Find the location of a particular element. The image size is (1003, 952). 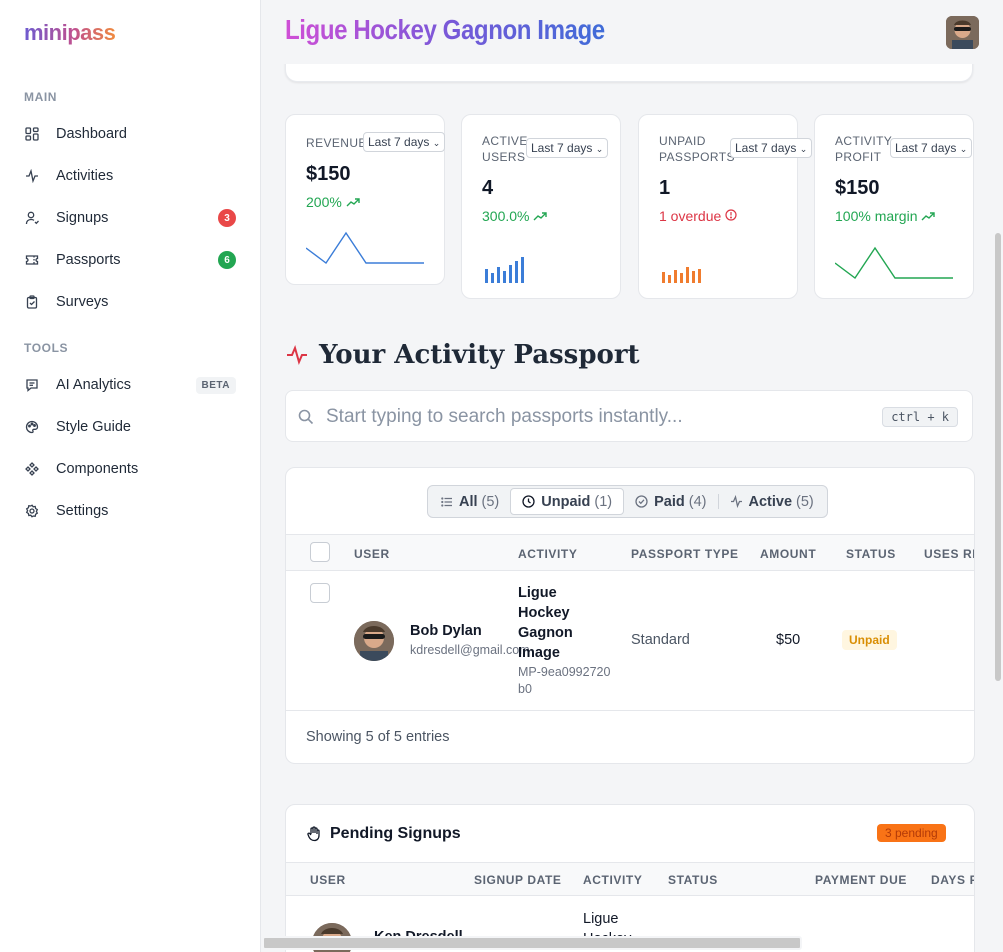

passport-search-input is located at coordinates (596, 417).